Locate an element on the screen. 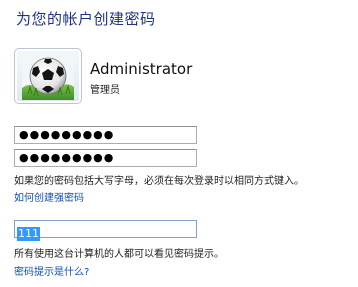 The image size is (358, 287). hint-selected-text: 111 is located at coordinates (28, 234).